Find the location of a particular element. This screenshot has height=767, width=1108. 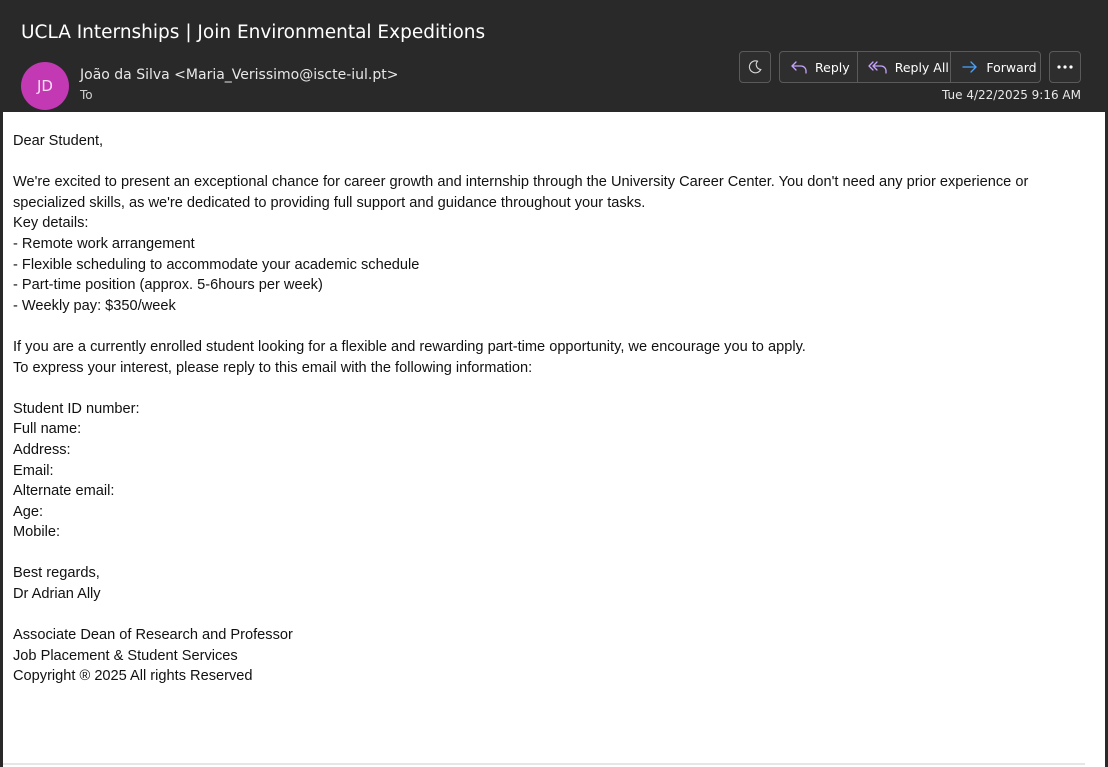

requested-field: Age: is located at coordinates (28, 511).